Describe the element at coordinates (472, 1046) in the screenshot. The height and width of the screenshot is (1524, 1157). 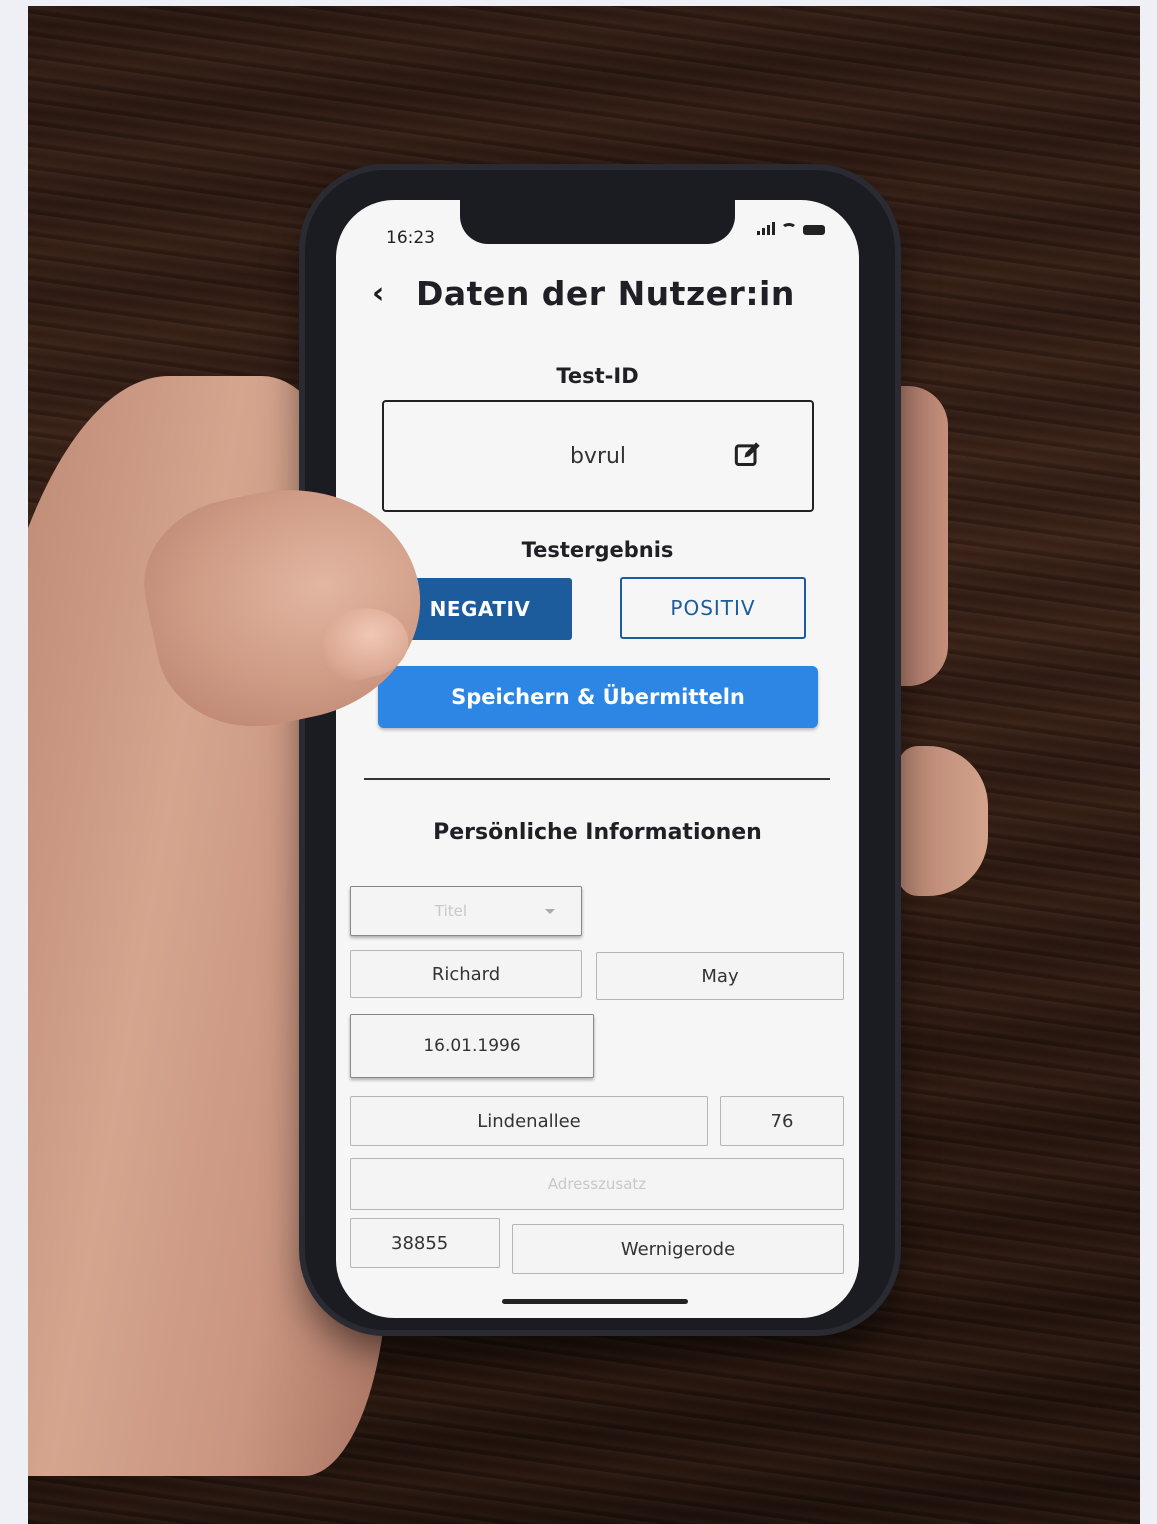
I see `birth-date-field: 16.01.1996` at that location.